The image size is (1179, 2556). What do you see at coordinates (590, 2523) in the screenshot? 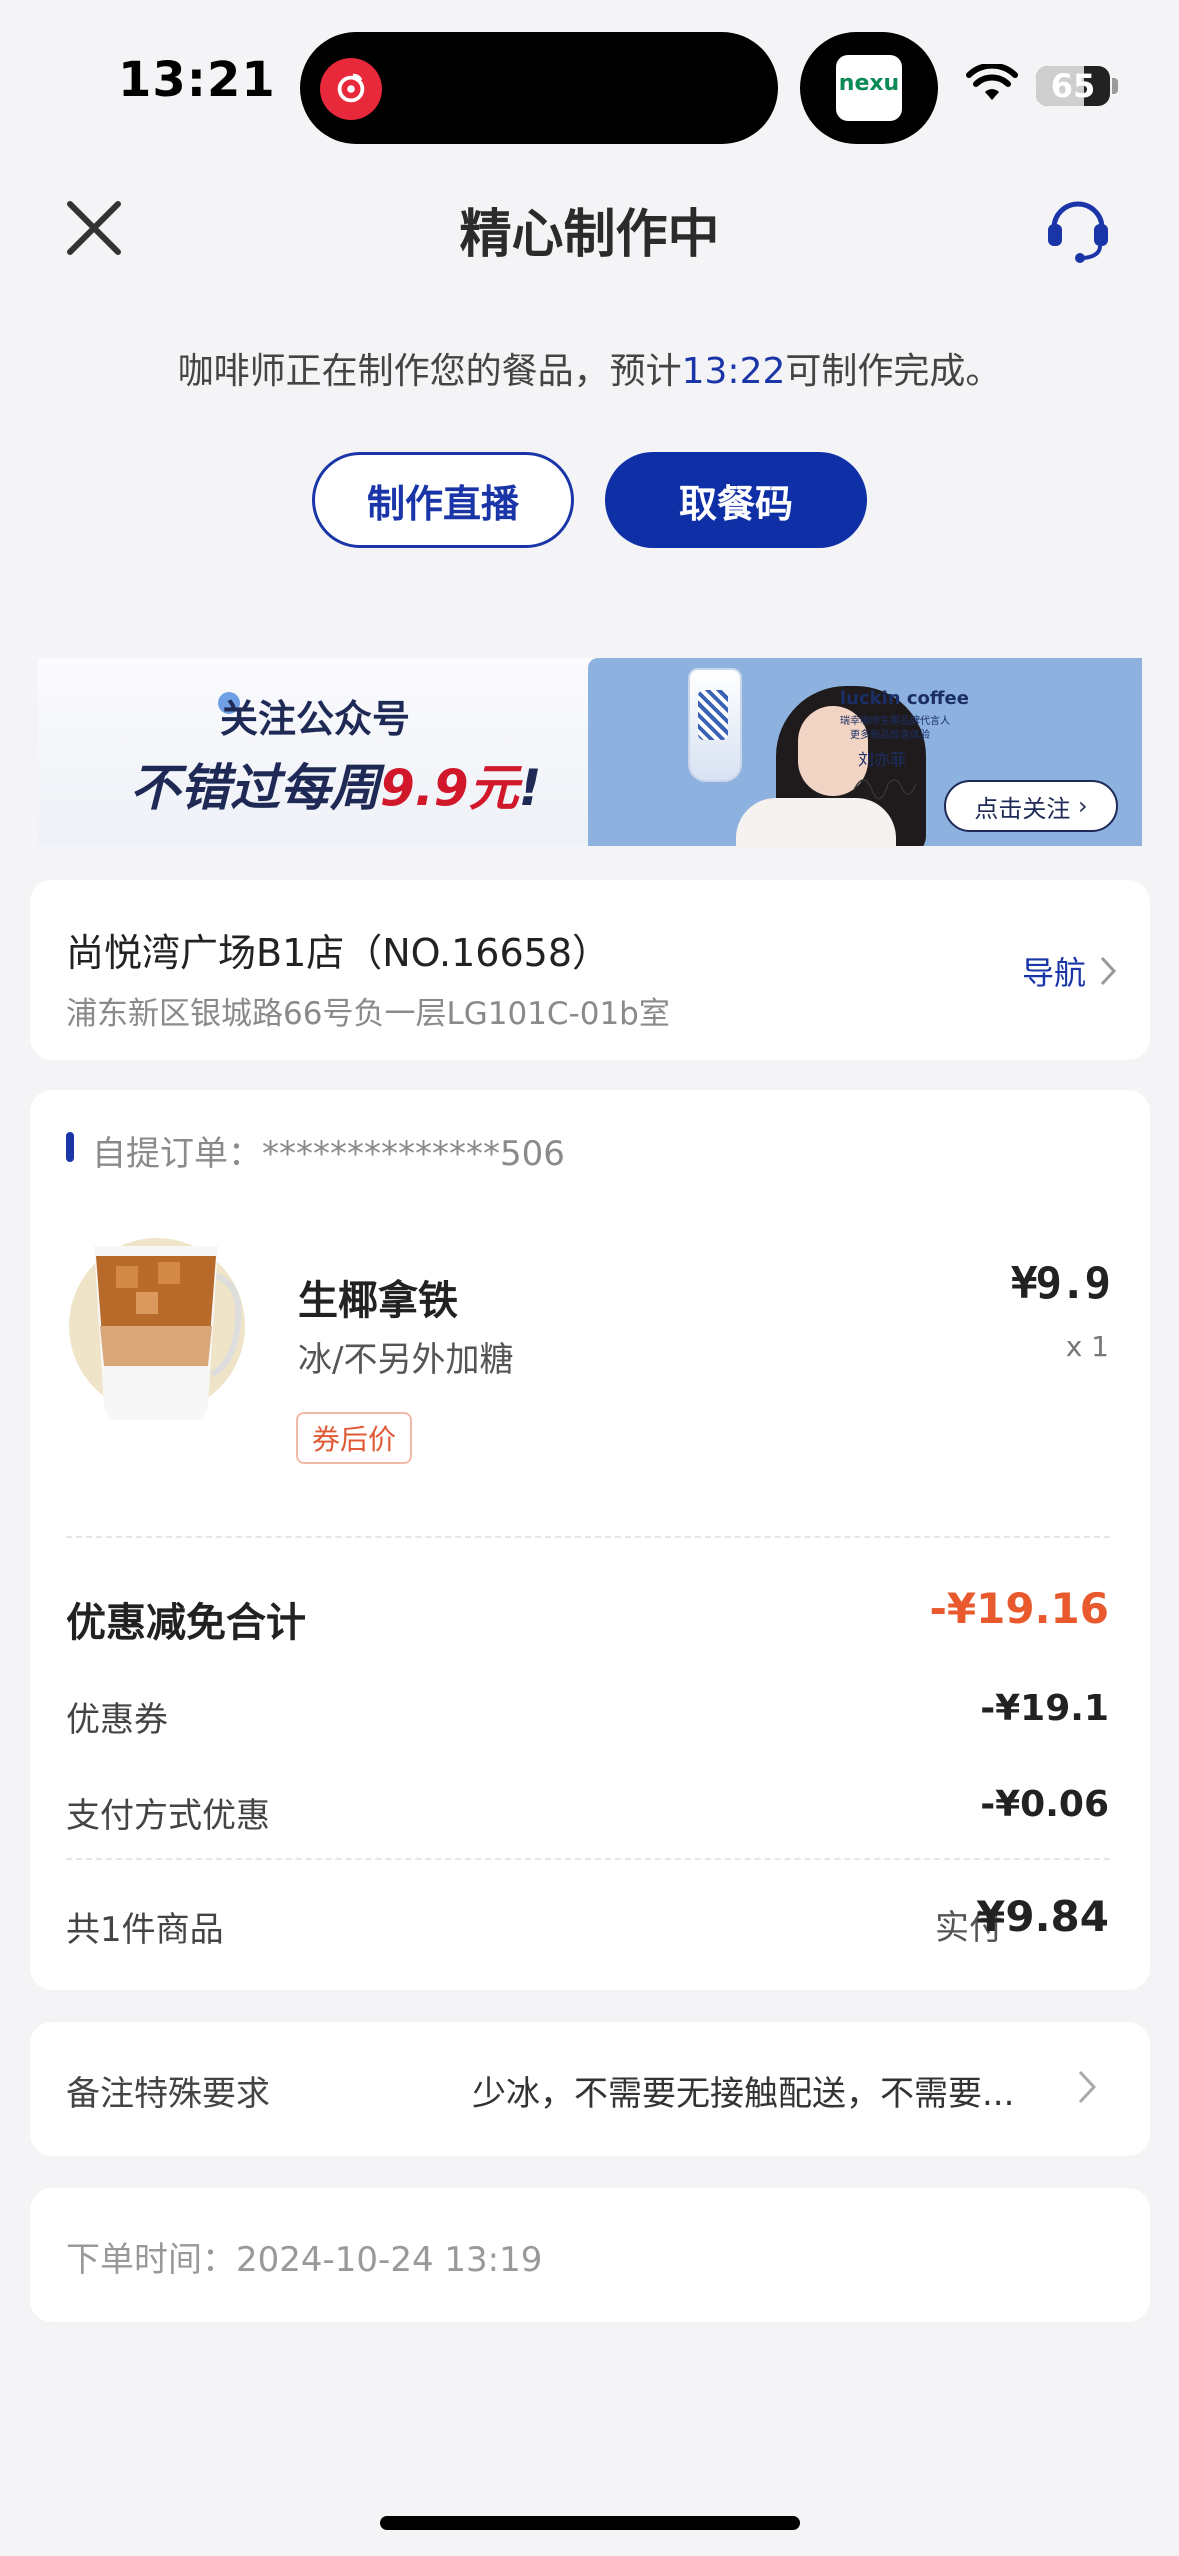
I see `home-indicator` at bounding box center [590, 2523].